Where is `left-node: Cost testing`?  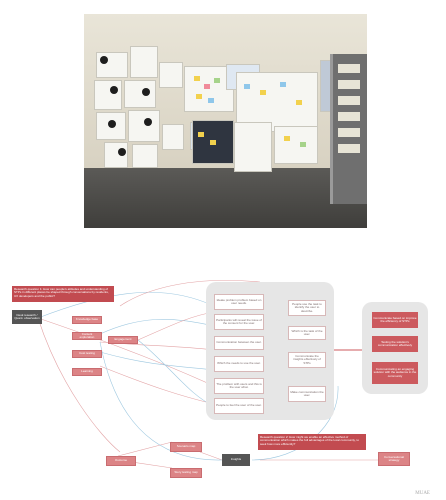 left-node: Cost testing is located at coordinates (87, 354).